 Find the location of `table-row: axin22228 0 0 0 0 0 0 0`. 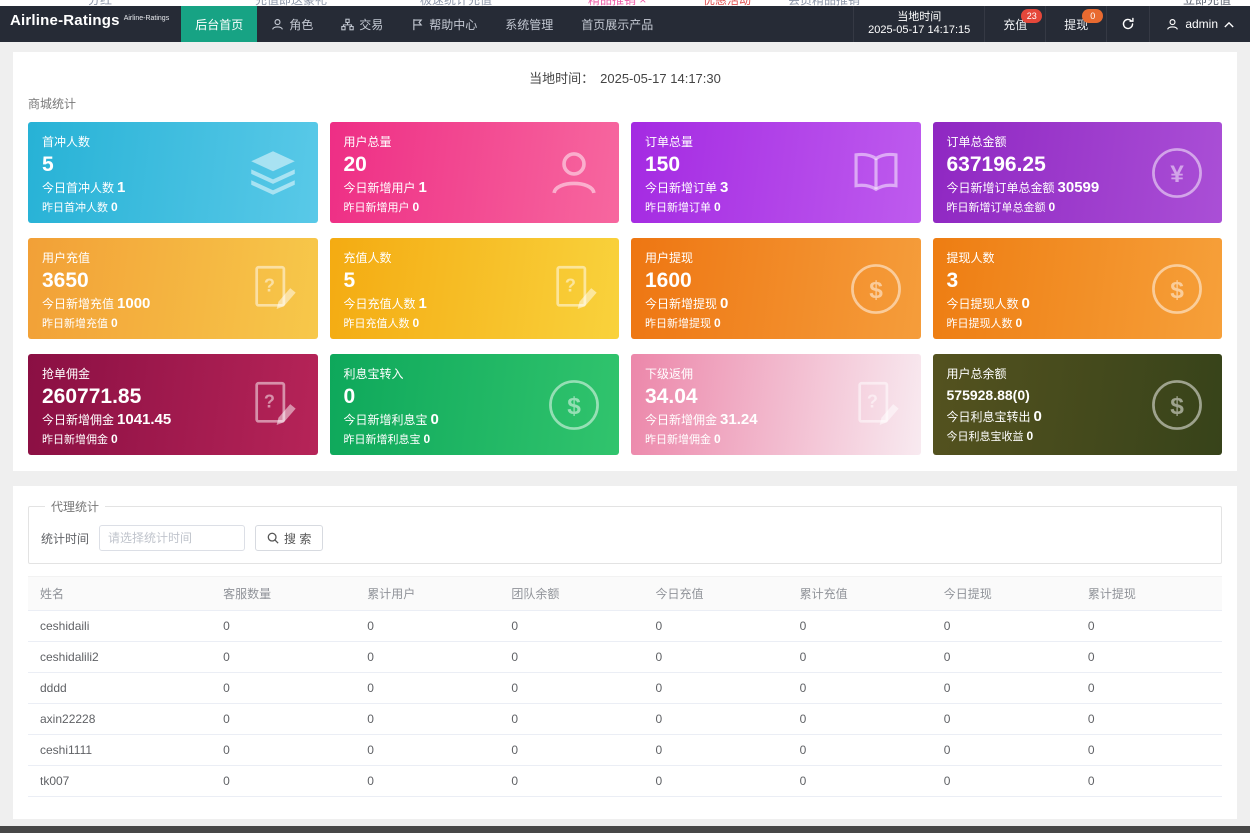

table-row: axin22228 0 0 0 0 0 0 0 is located at coordinates (625, 719).